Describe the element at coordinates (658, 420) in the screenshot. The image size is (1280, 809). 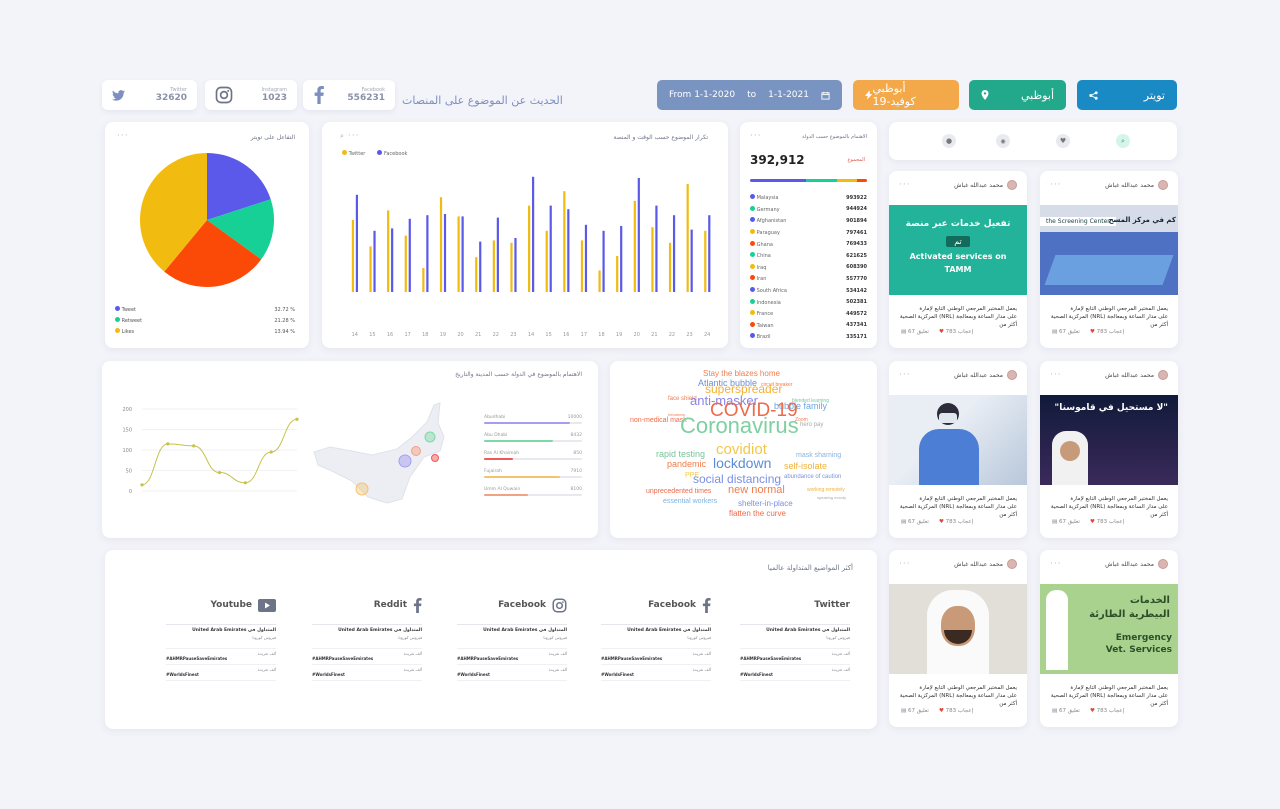
I see `word-cloud-term: non-medical mask` at that location.